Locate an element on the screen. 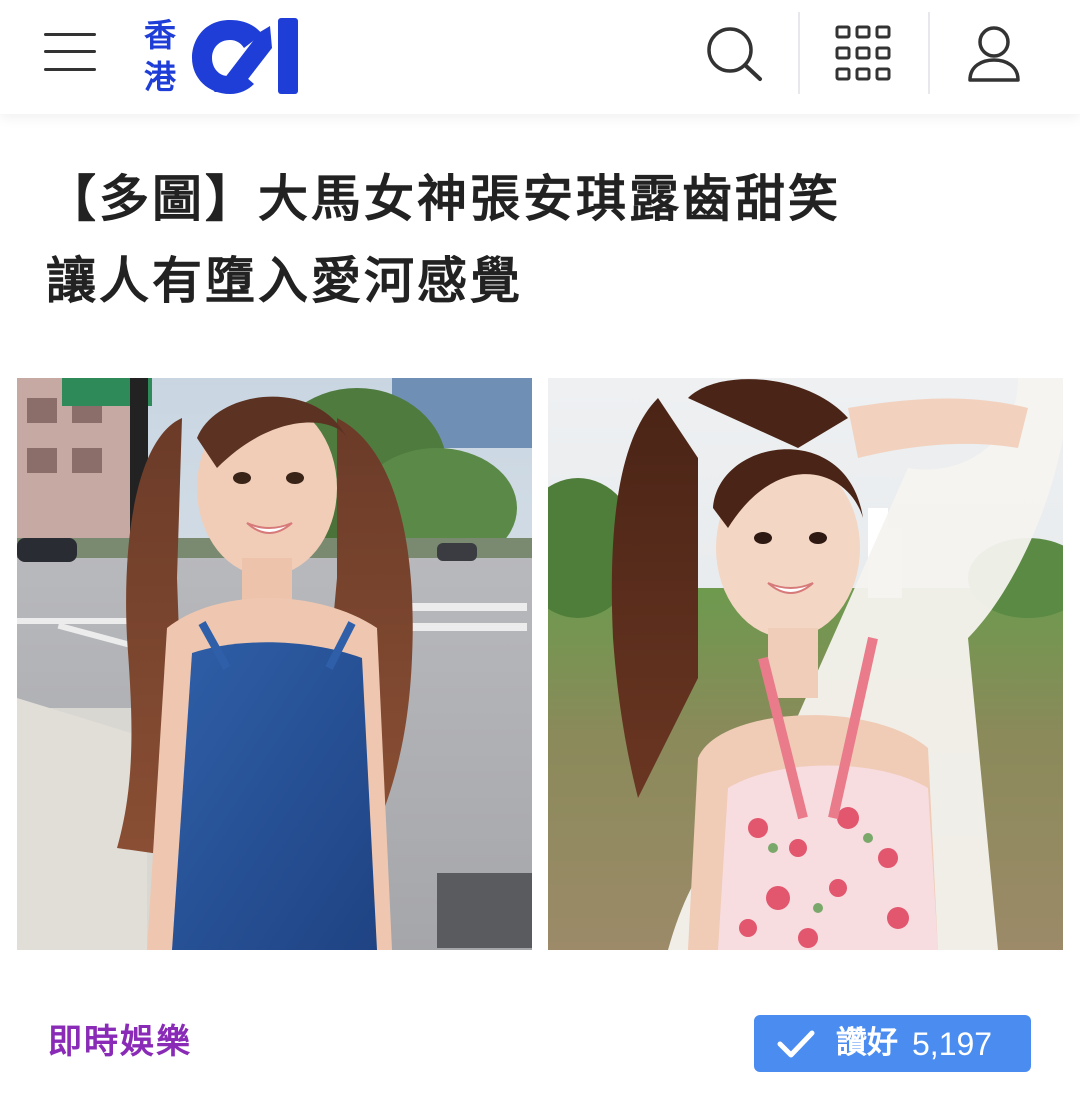 The height and width of the screenshot is (1095, 1080). category-link: 即時娛樂 is located at coordinates (120, 1042).